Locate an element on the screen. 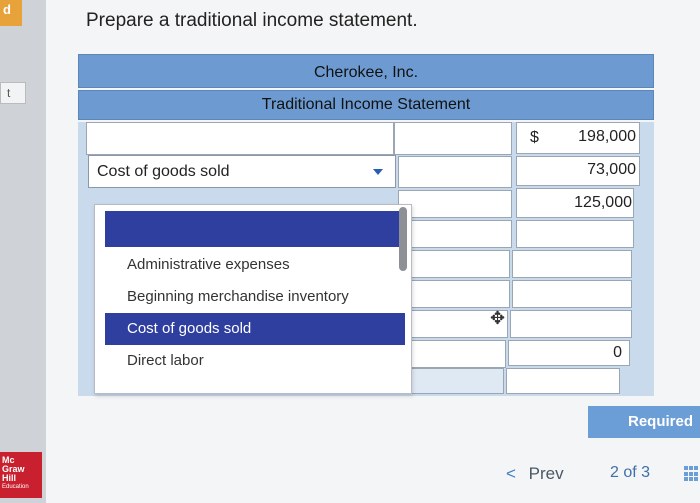 The image size is (700, 503). dropdown-option: Beginning merchandise inventory is located at coordinates (255, 297).